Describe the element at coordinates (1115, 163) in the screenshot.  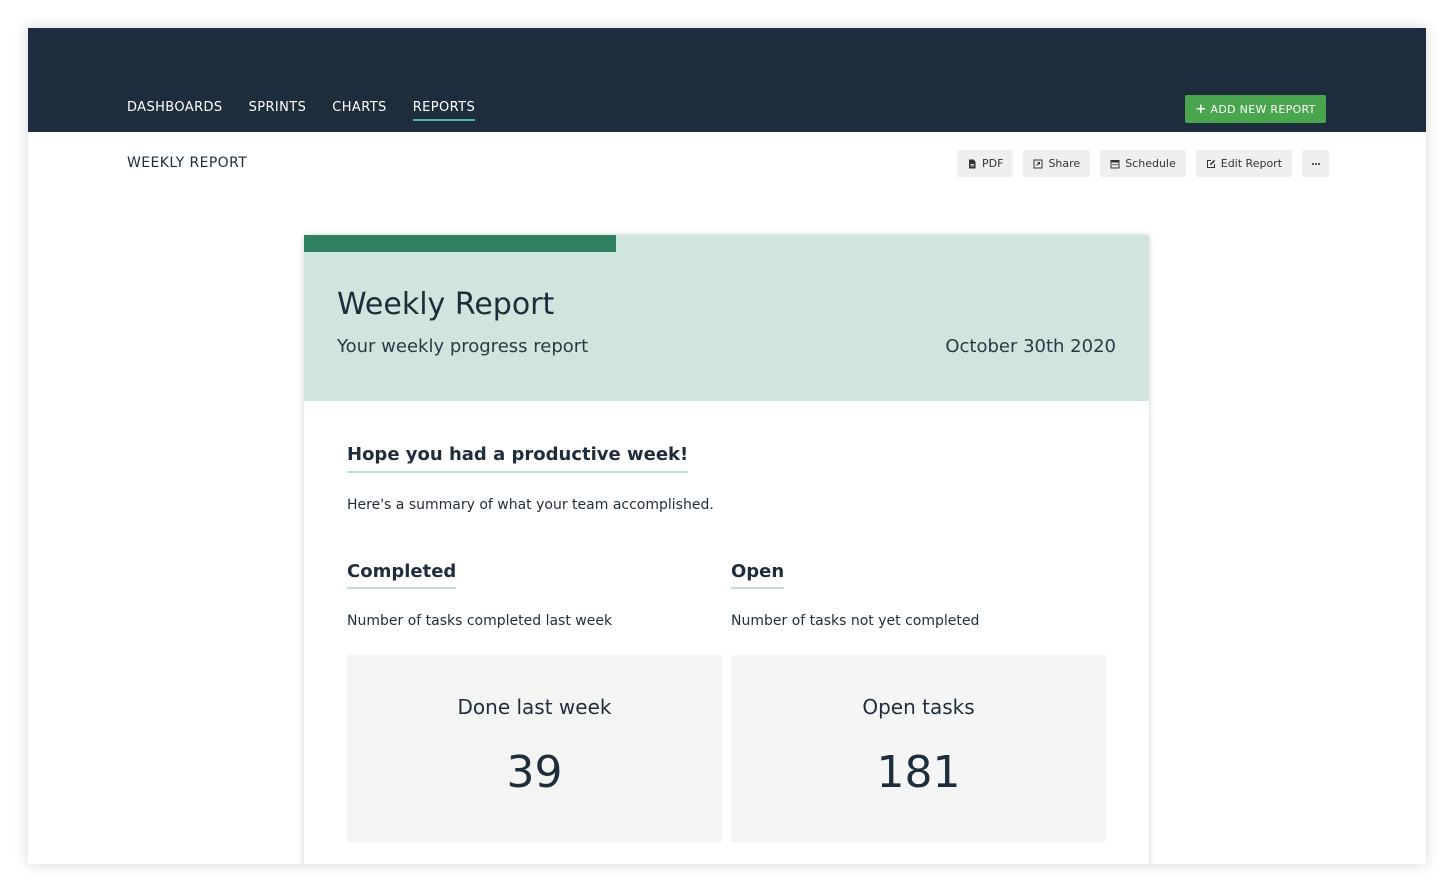
I see `calendar-icon` at that location.